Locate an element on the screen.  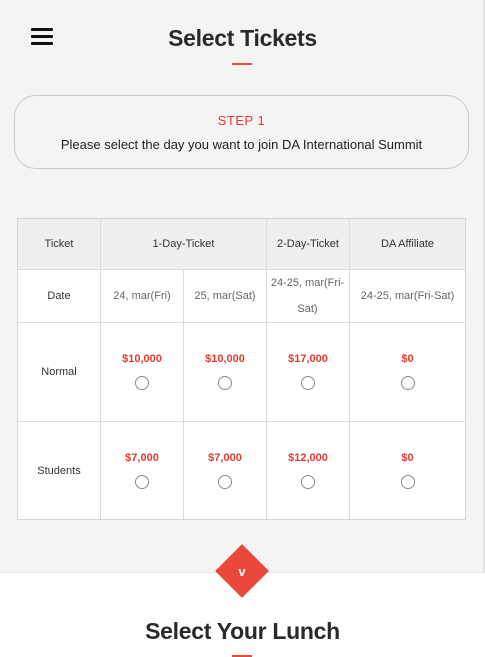
radio-students-day2 is located at coordinates (225, 482).